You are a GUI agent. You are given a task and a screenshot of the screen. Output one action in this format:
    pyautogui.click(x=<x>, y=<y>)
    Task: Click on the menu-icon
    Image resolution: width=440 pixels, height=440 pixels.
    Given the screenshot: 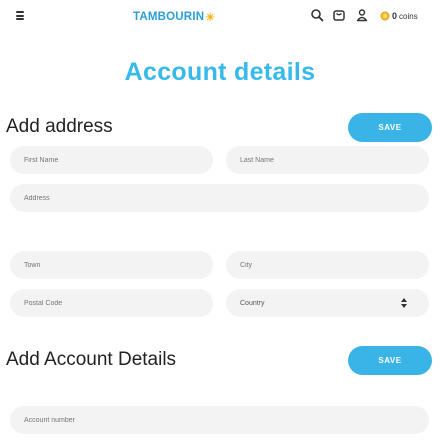 What is the action you would take?
    pyautogui.click(x=20, y=15)
    